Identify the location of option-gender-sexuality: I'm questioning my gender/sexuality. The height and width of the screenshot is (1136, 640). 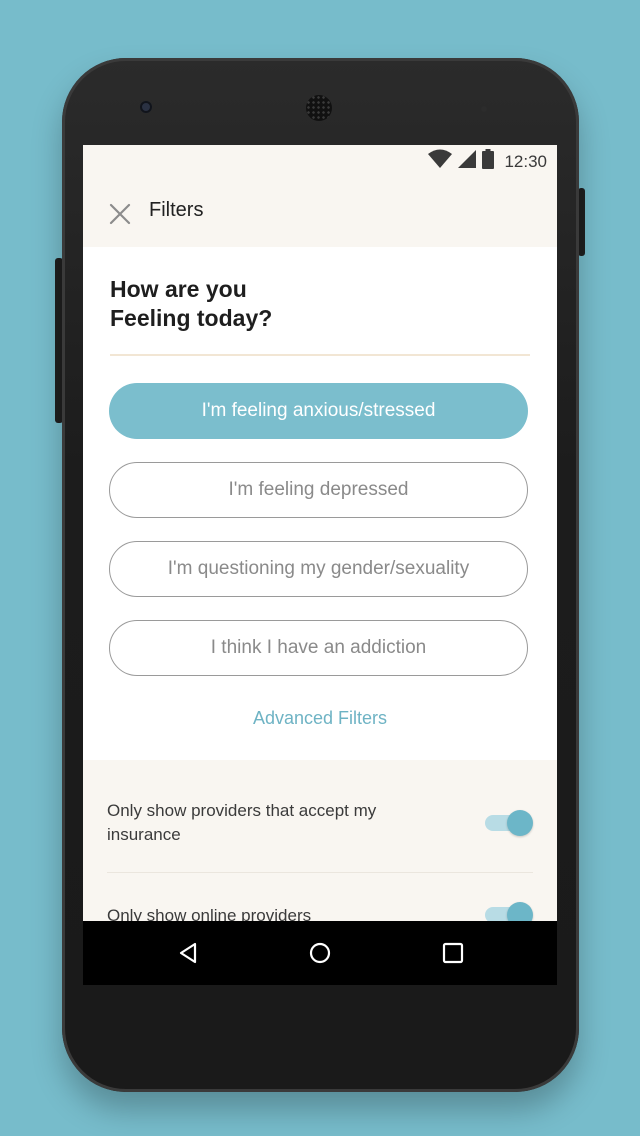
(318, 569).